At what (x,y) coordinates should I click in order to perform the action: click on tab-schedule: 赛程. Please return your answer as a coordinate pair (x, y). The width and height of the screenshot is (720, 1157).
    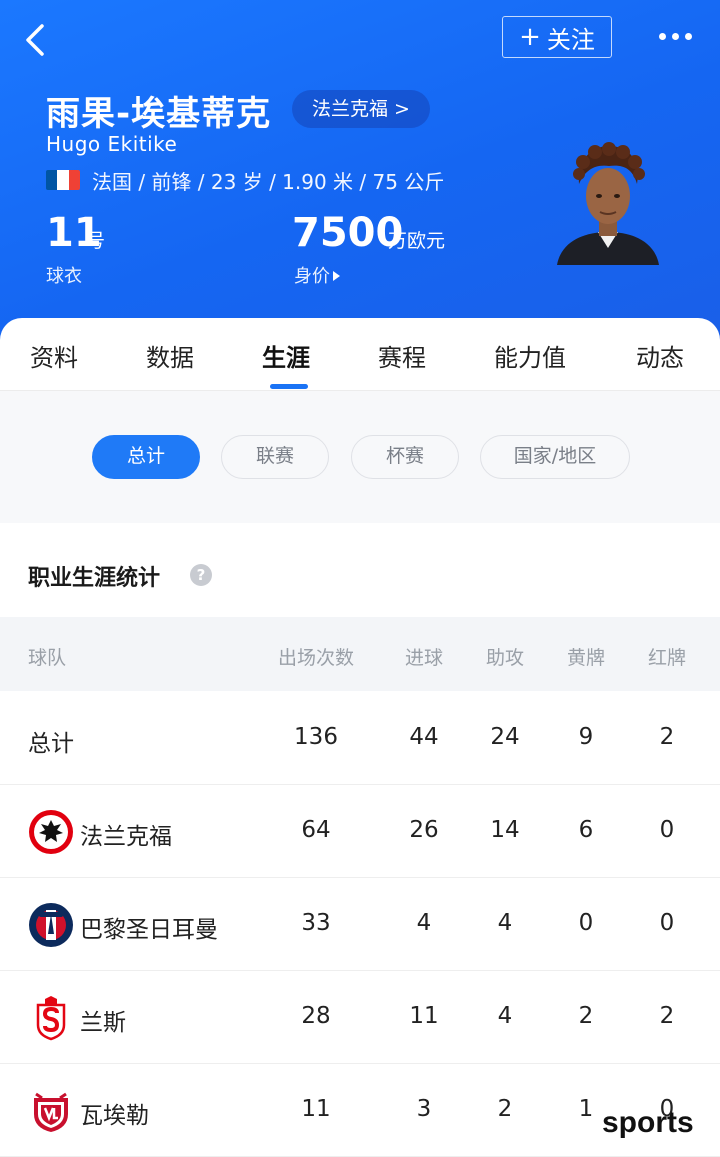
    Looking at the image, I should click on (402, 355).